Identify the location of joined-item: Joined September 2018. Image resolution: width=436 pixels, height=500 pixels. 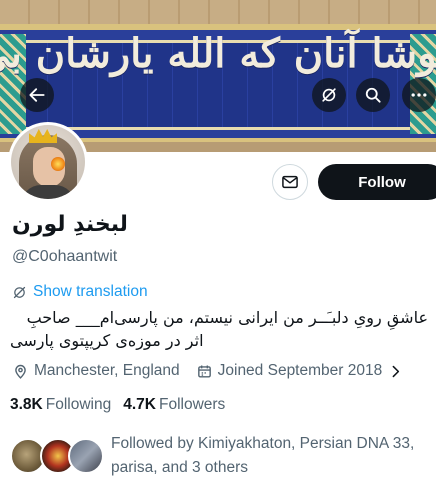
(300, 371).